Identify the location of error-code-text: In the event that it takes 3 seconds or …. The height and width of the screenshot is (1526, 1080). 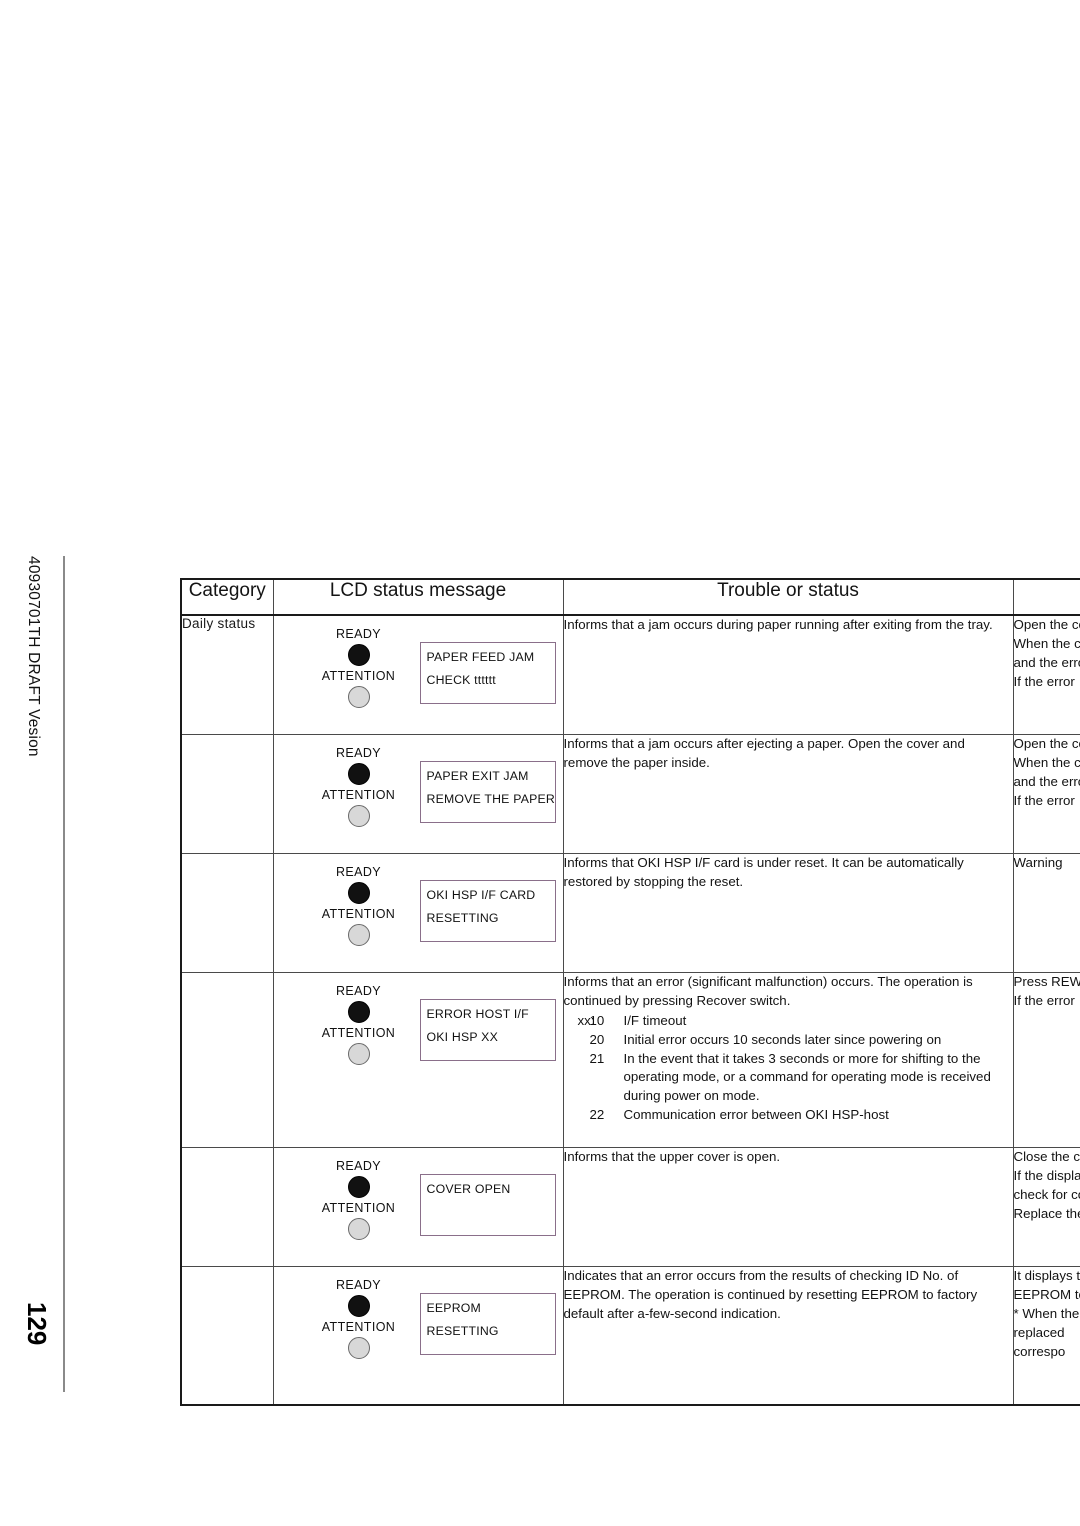
(807, 1077).